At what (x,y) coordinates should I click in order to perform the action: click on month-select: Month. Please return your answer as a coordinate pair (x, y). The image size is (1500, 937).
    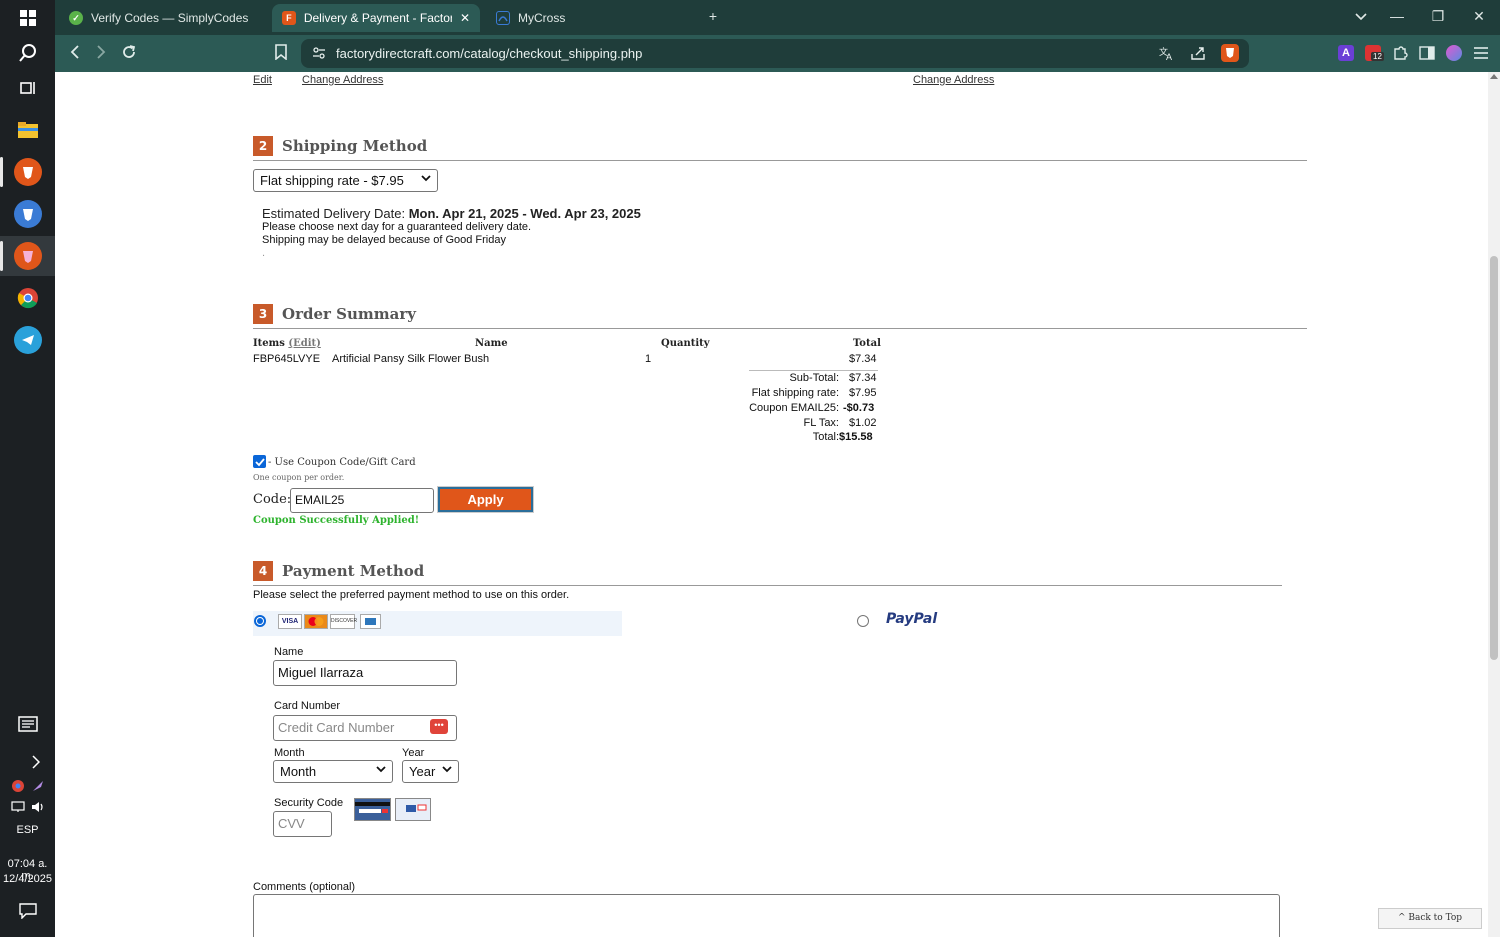
    Looking at the image, I should click on (333, 771).